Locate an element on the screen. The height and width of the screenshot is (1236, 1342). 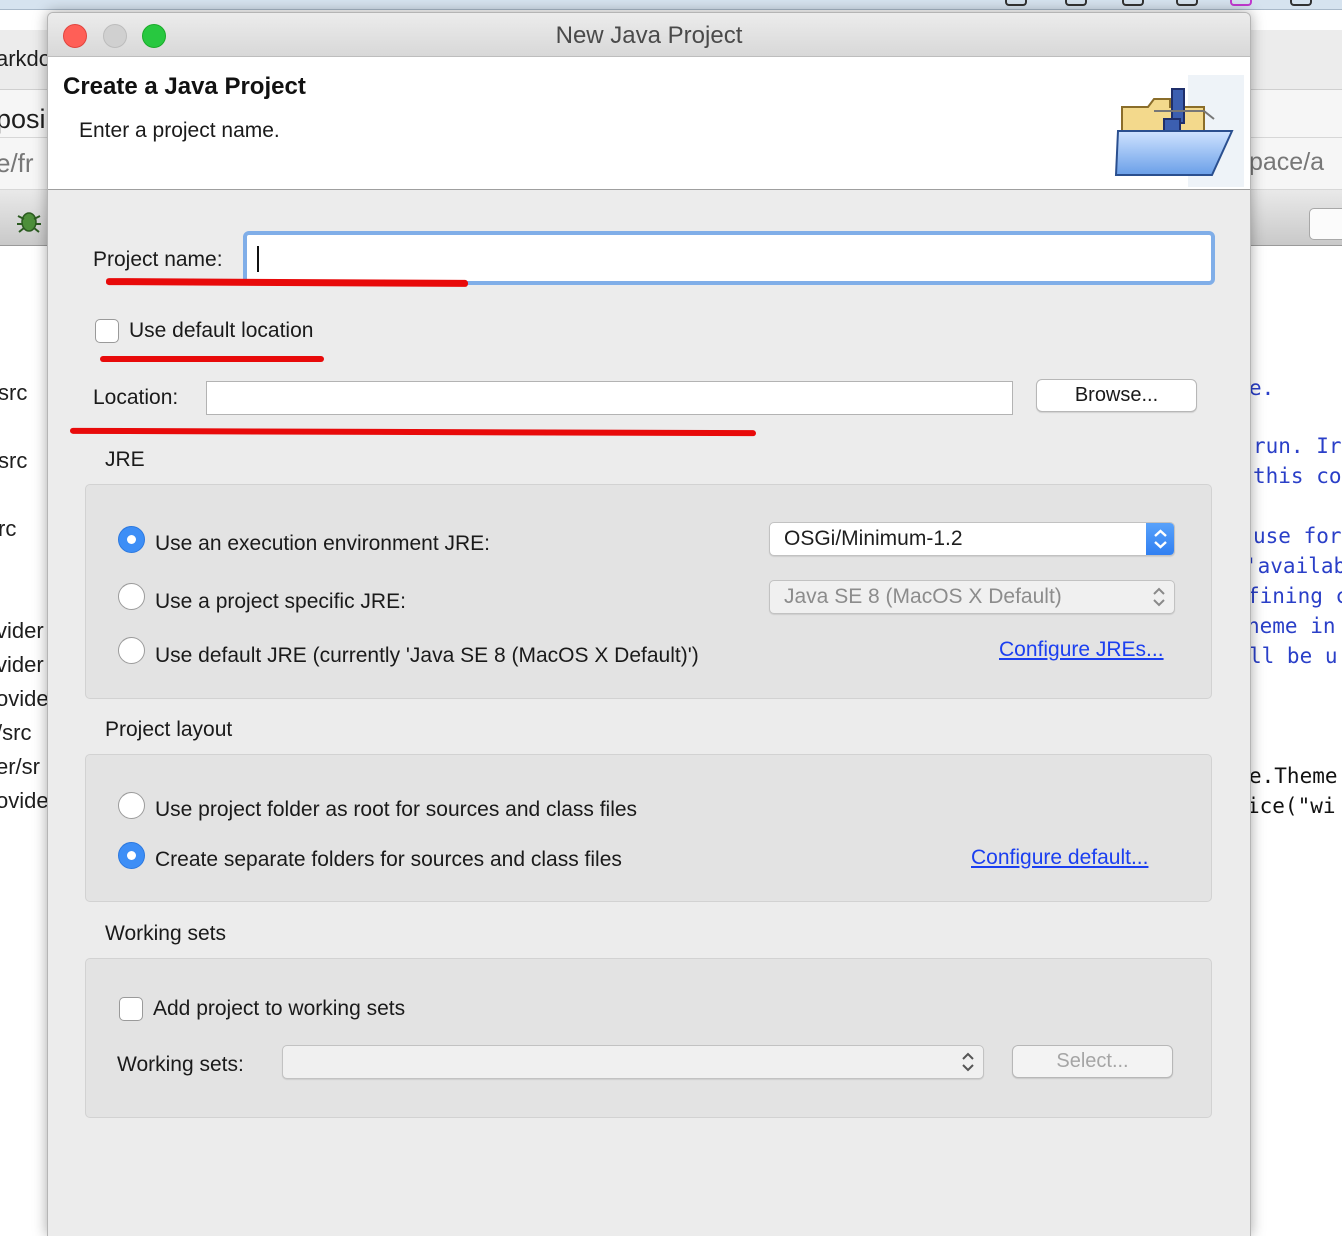
working-sets-label: Working sets: is located at coordinates (180, 1064).